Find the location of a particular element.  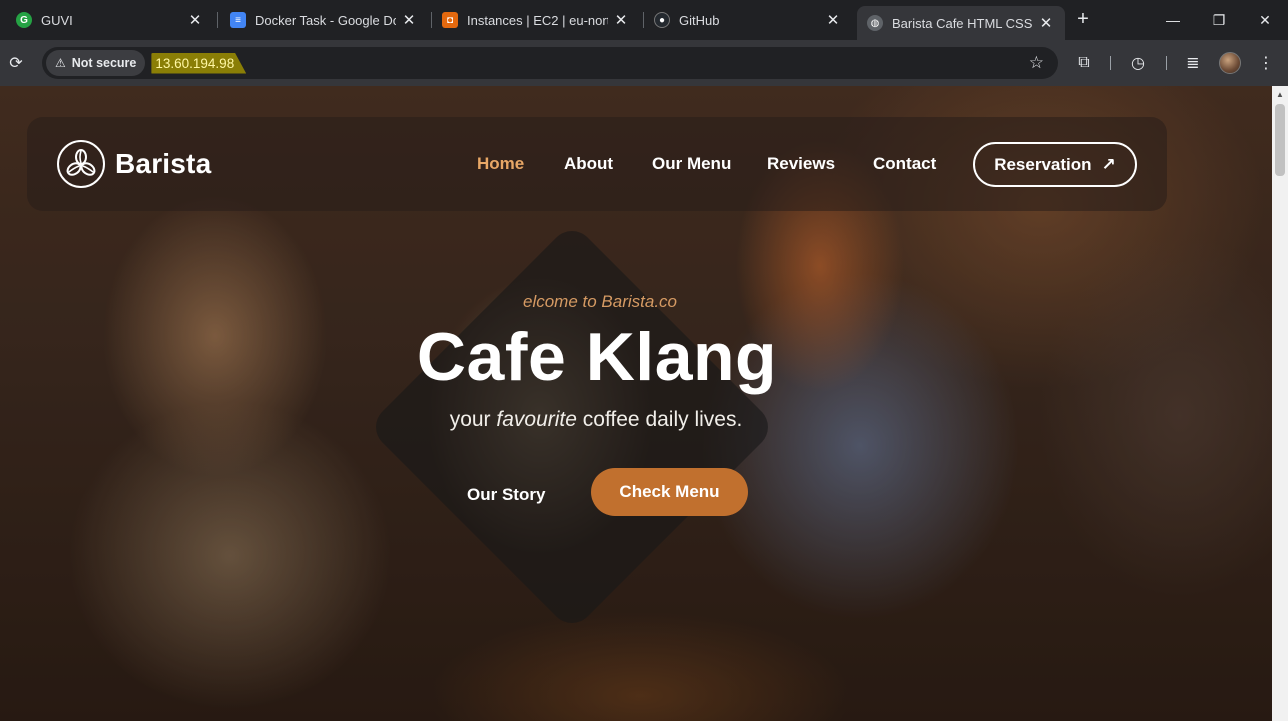

site-logo: Barista is located at coordinates (134, 164).